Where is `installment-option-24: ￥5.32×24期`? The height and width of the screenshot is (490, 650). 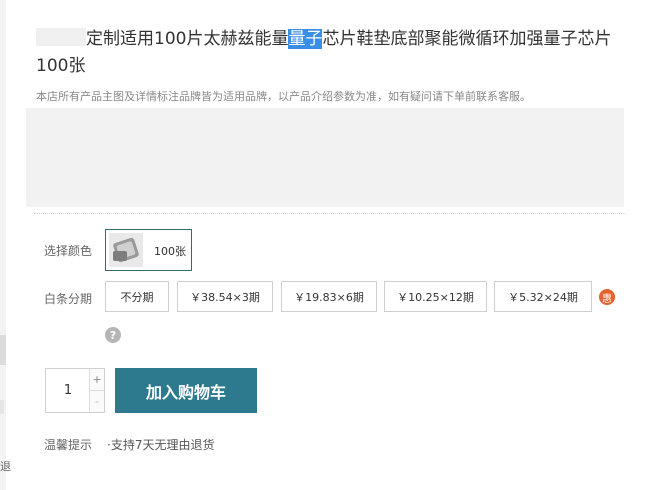
installment-option-24: ￥5.32×24期 is located at coordinates (543, 296).